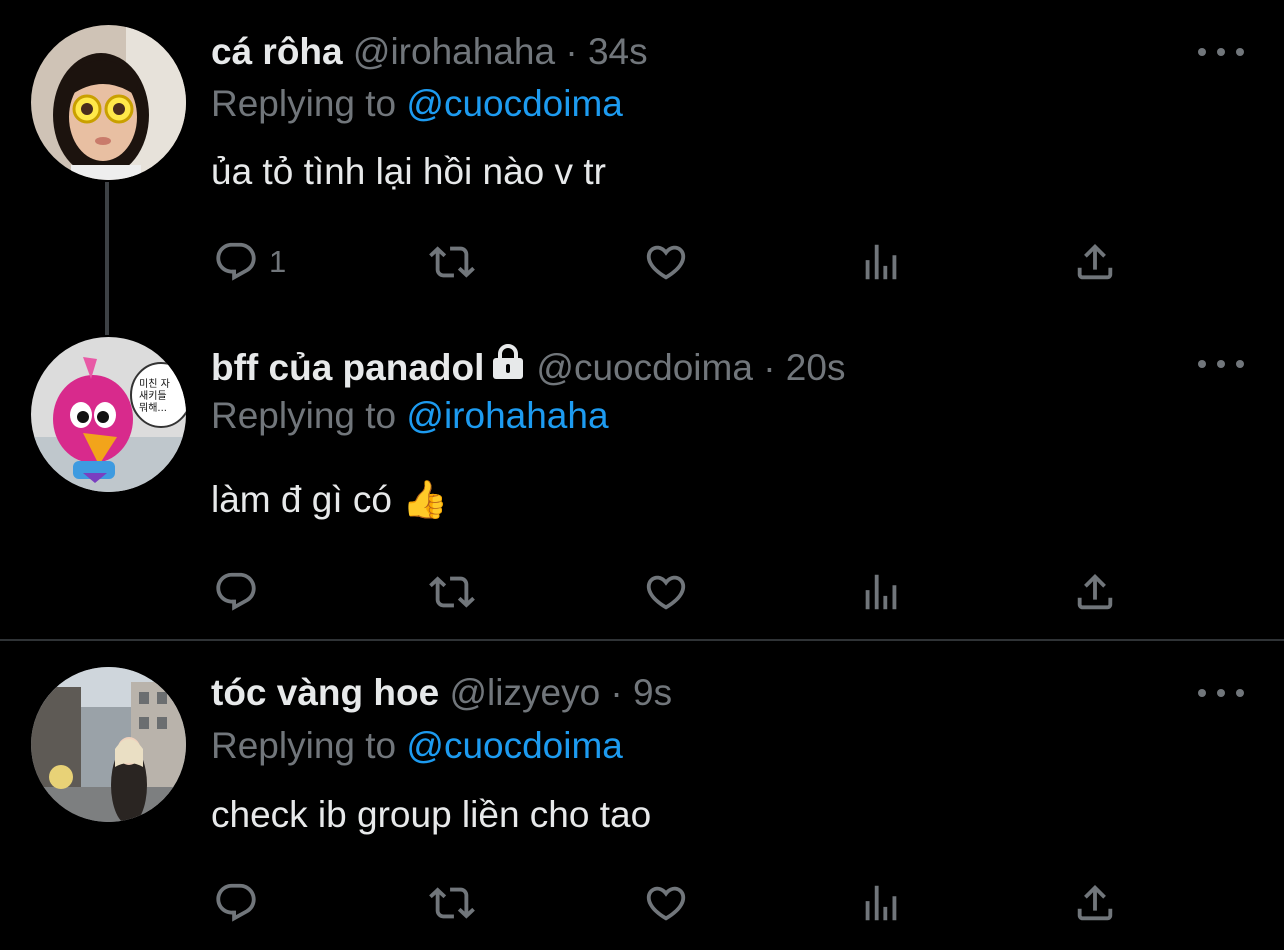  Describe the element at coordinates (454, 51) in the screenshot. I see `user-handle: @irohahaha` at that location.